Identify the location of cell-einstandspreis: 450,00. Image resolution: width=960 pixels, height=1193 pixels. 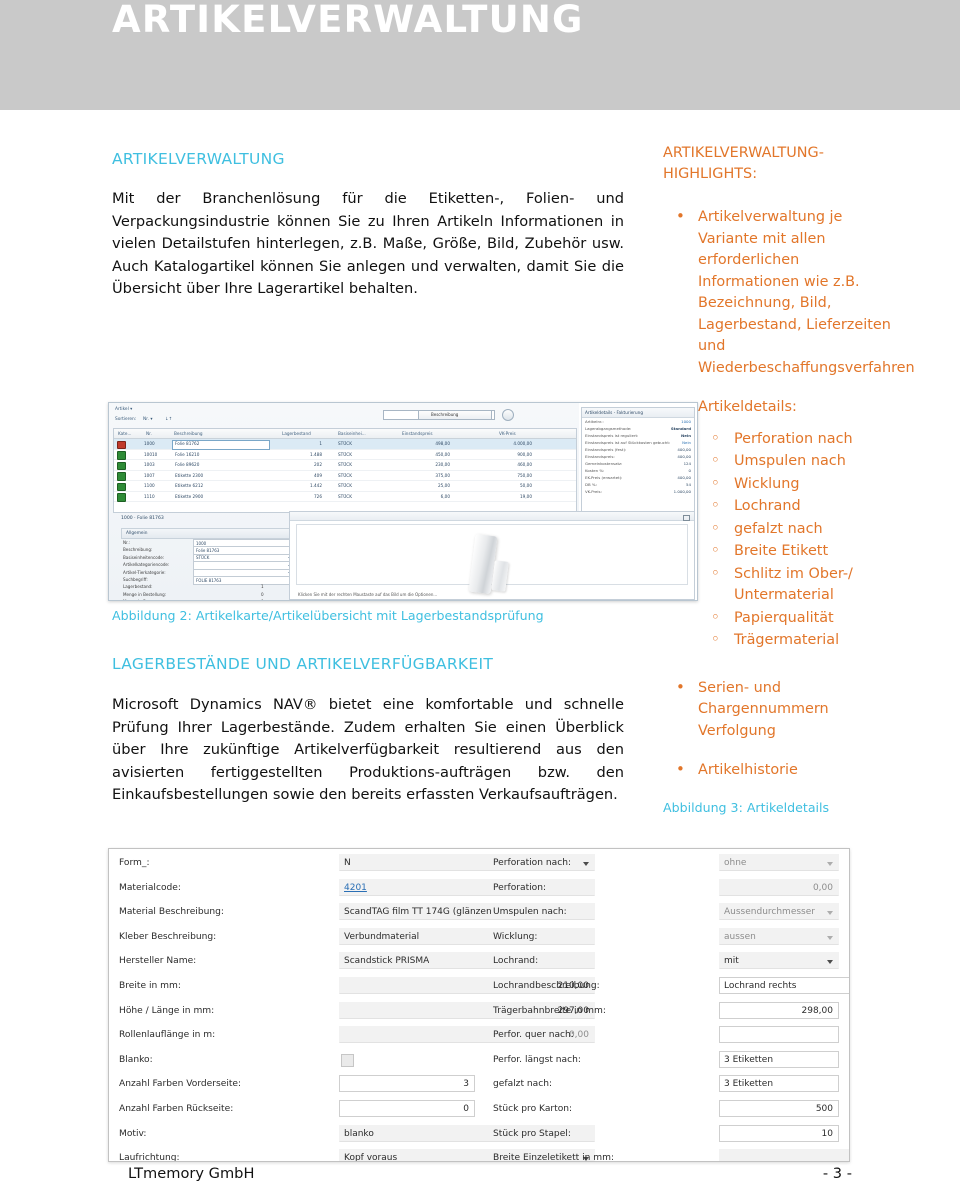
(442, 454).